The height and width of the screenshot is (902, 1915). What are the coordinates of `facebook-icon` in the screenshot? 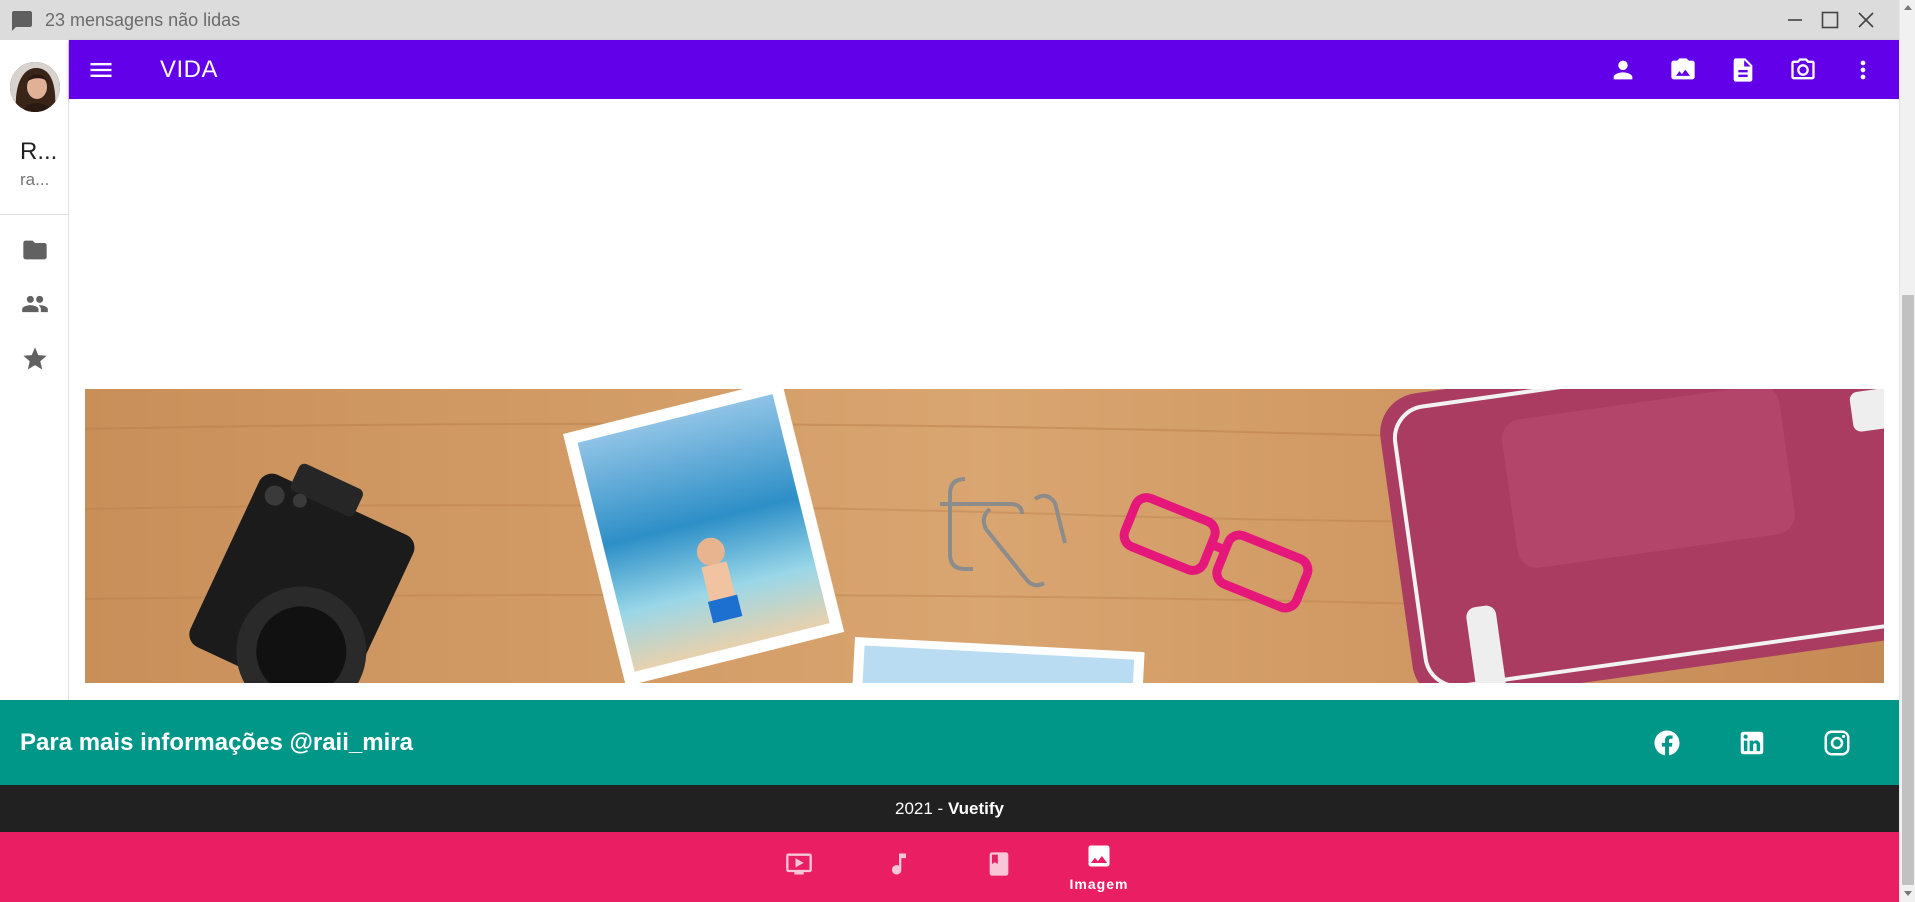 It's located at (1667, 743).